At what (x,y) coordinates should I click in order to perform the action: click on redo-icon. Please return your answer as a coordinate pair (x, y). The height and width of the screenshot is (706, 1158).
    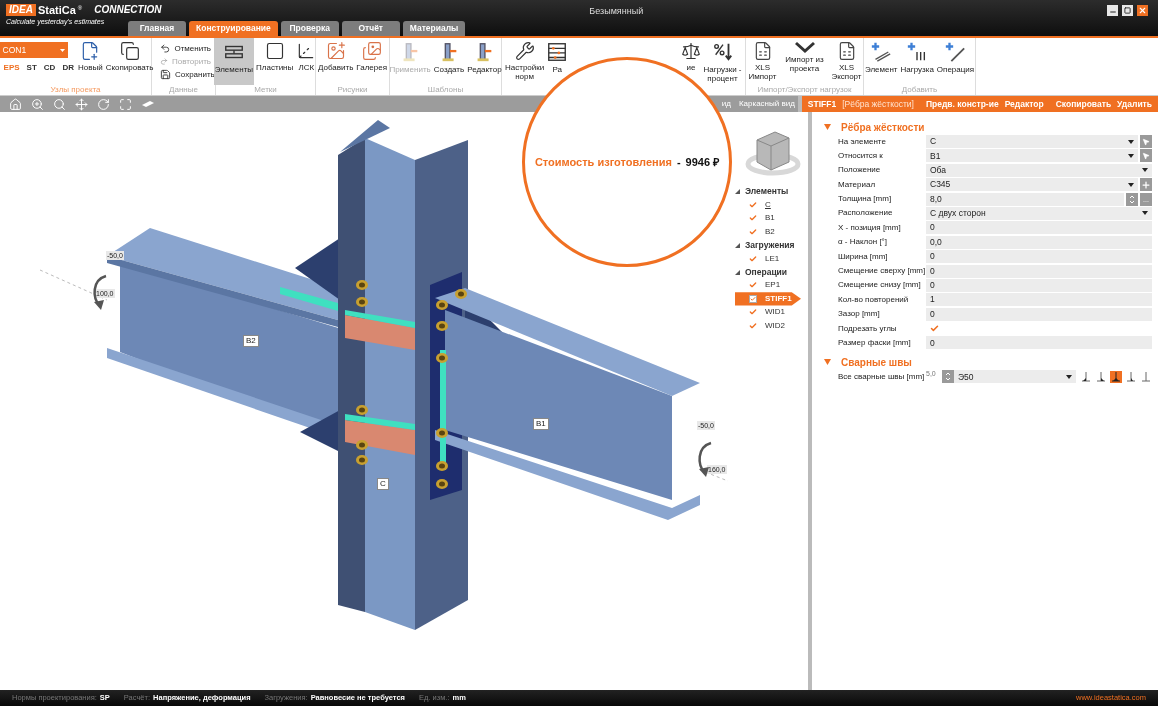
    Looking at the image, I should click on (164, 61).